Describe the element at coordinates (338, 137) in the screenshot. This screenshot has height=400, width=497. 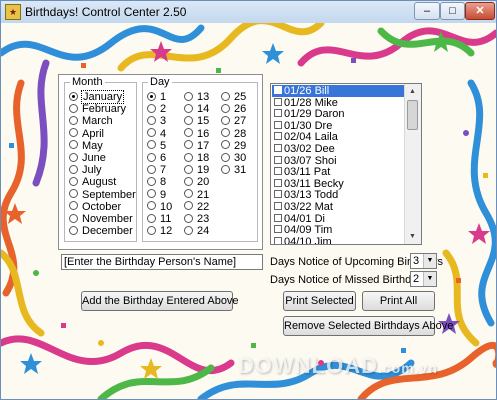
I see `birthday-list-item: 02/04 Laila` at that location.